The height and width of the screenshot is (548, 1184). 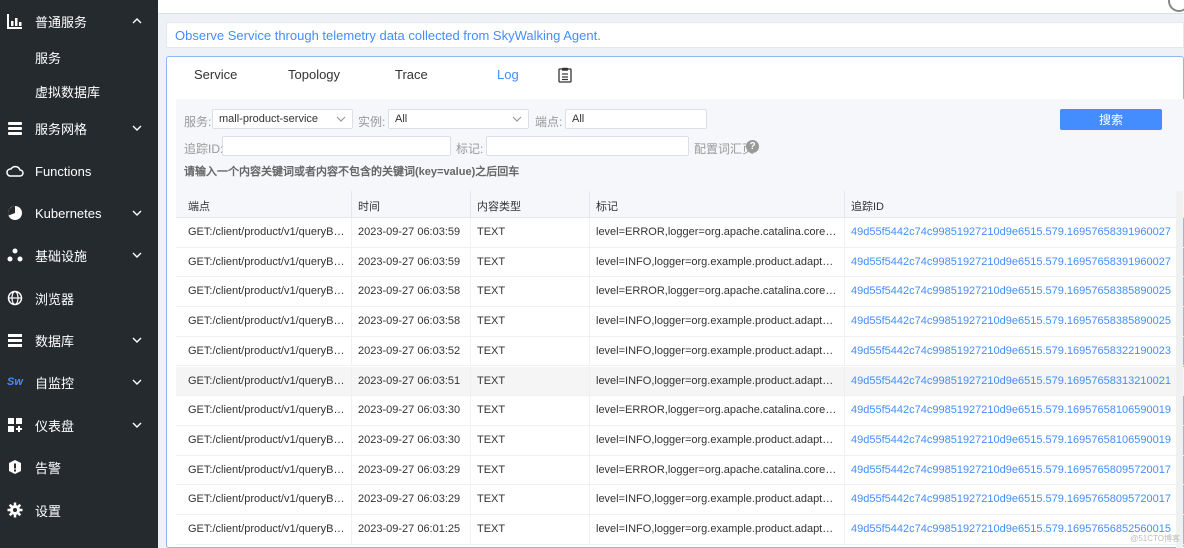 What do you see at coordinates (79, 510) in the screenshot?
I see `sidebar-item-settings: 设置` at bounding box center [79, 510].